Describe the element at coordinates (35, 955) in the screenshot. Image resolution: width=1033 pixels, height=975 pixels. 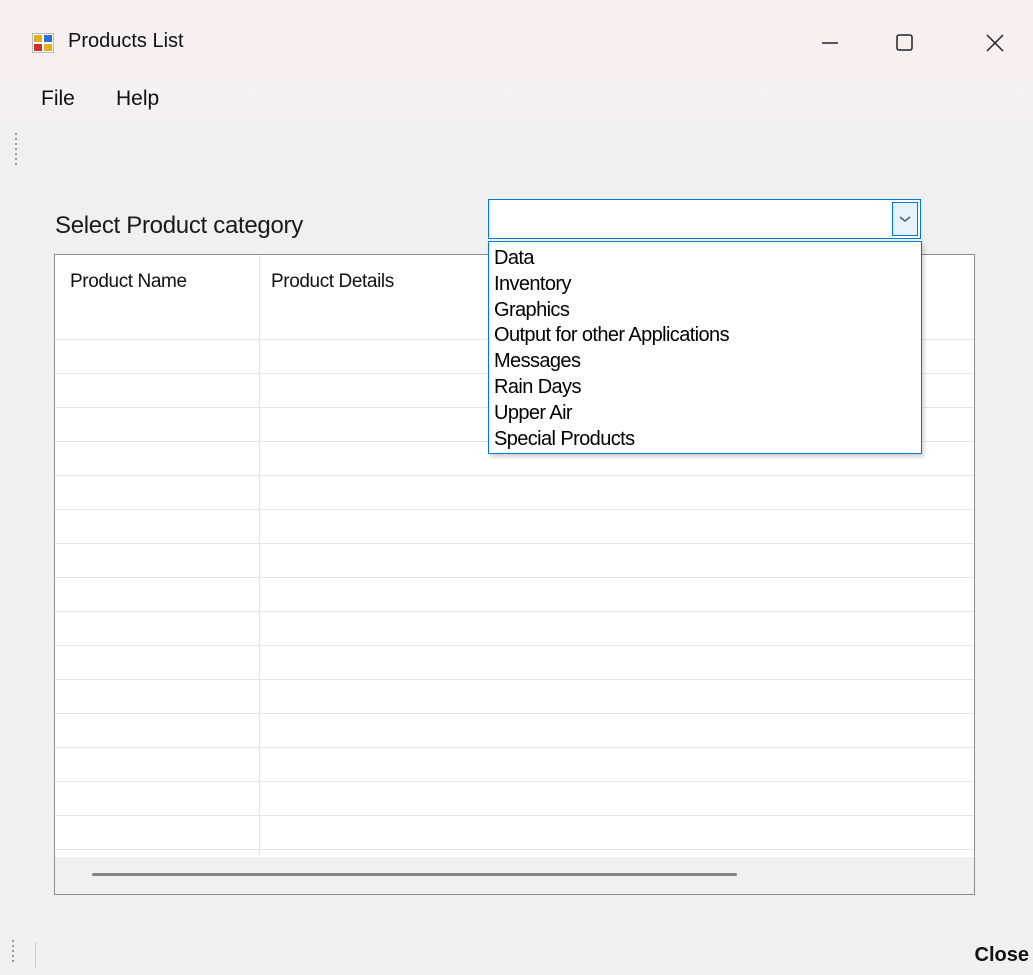
I see `status-divider` at that location.